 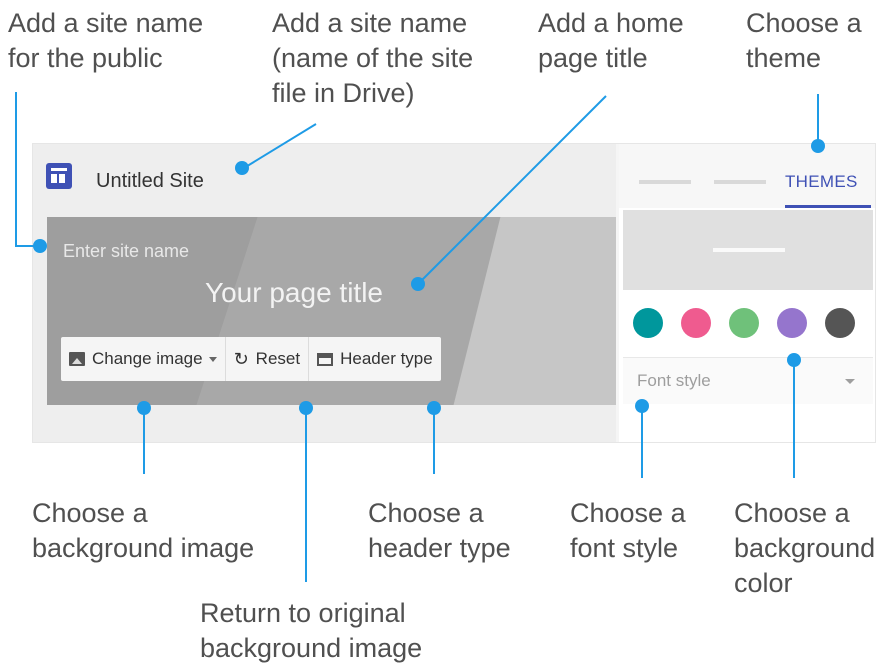 What do you see at coordinates (821, 182) in the screenshot?
I see `tab-themes: THEMES` at bounding box center [821, 182].